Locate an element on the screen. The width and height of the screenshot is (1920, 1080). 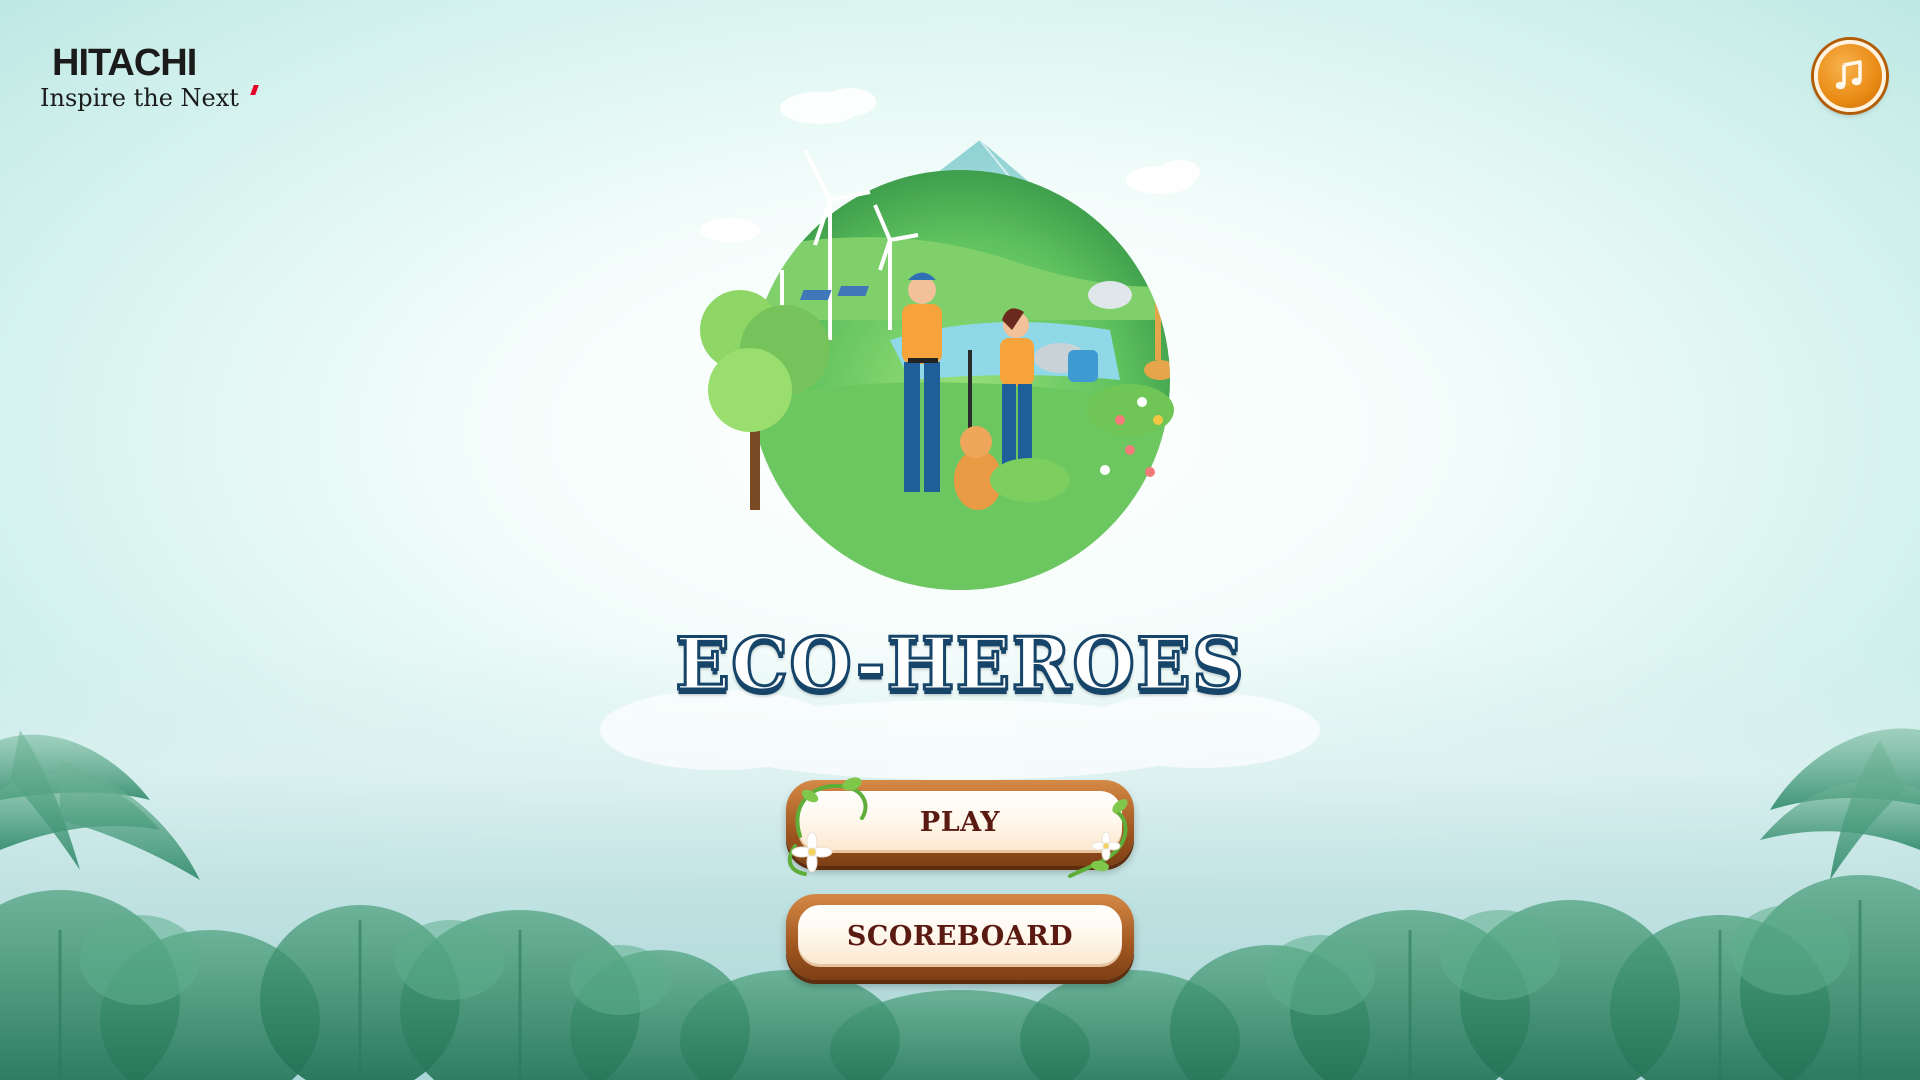
music-note-icon is located at coordinates (1848, 75).